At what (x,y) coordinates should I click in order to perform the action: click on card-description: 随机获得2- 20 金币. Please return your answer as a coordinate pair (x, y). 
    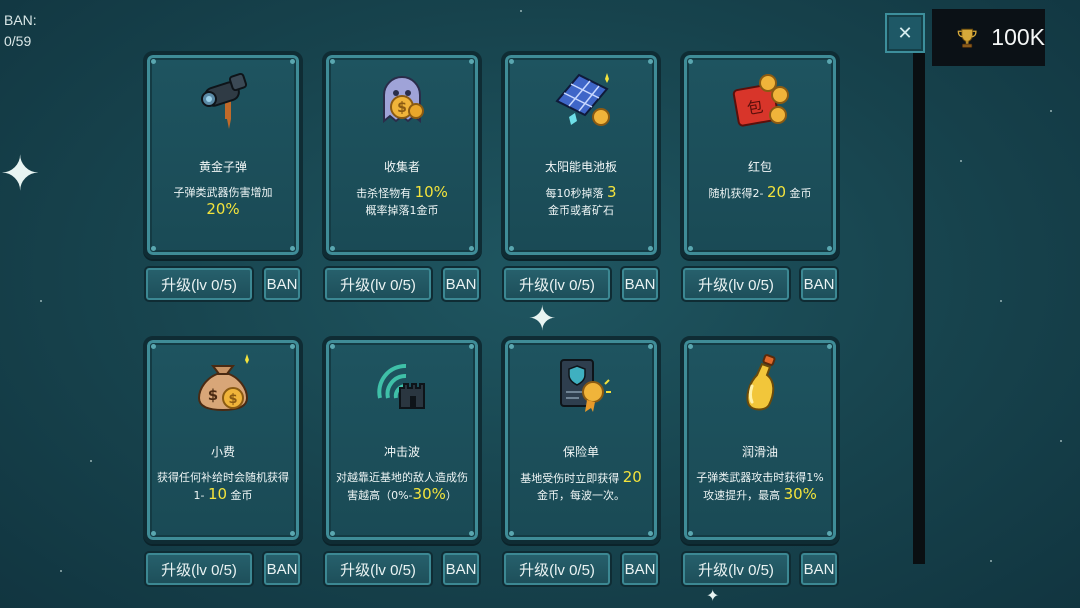
    Looking at the image, I should click on (760, 193).